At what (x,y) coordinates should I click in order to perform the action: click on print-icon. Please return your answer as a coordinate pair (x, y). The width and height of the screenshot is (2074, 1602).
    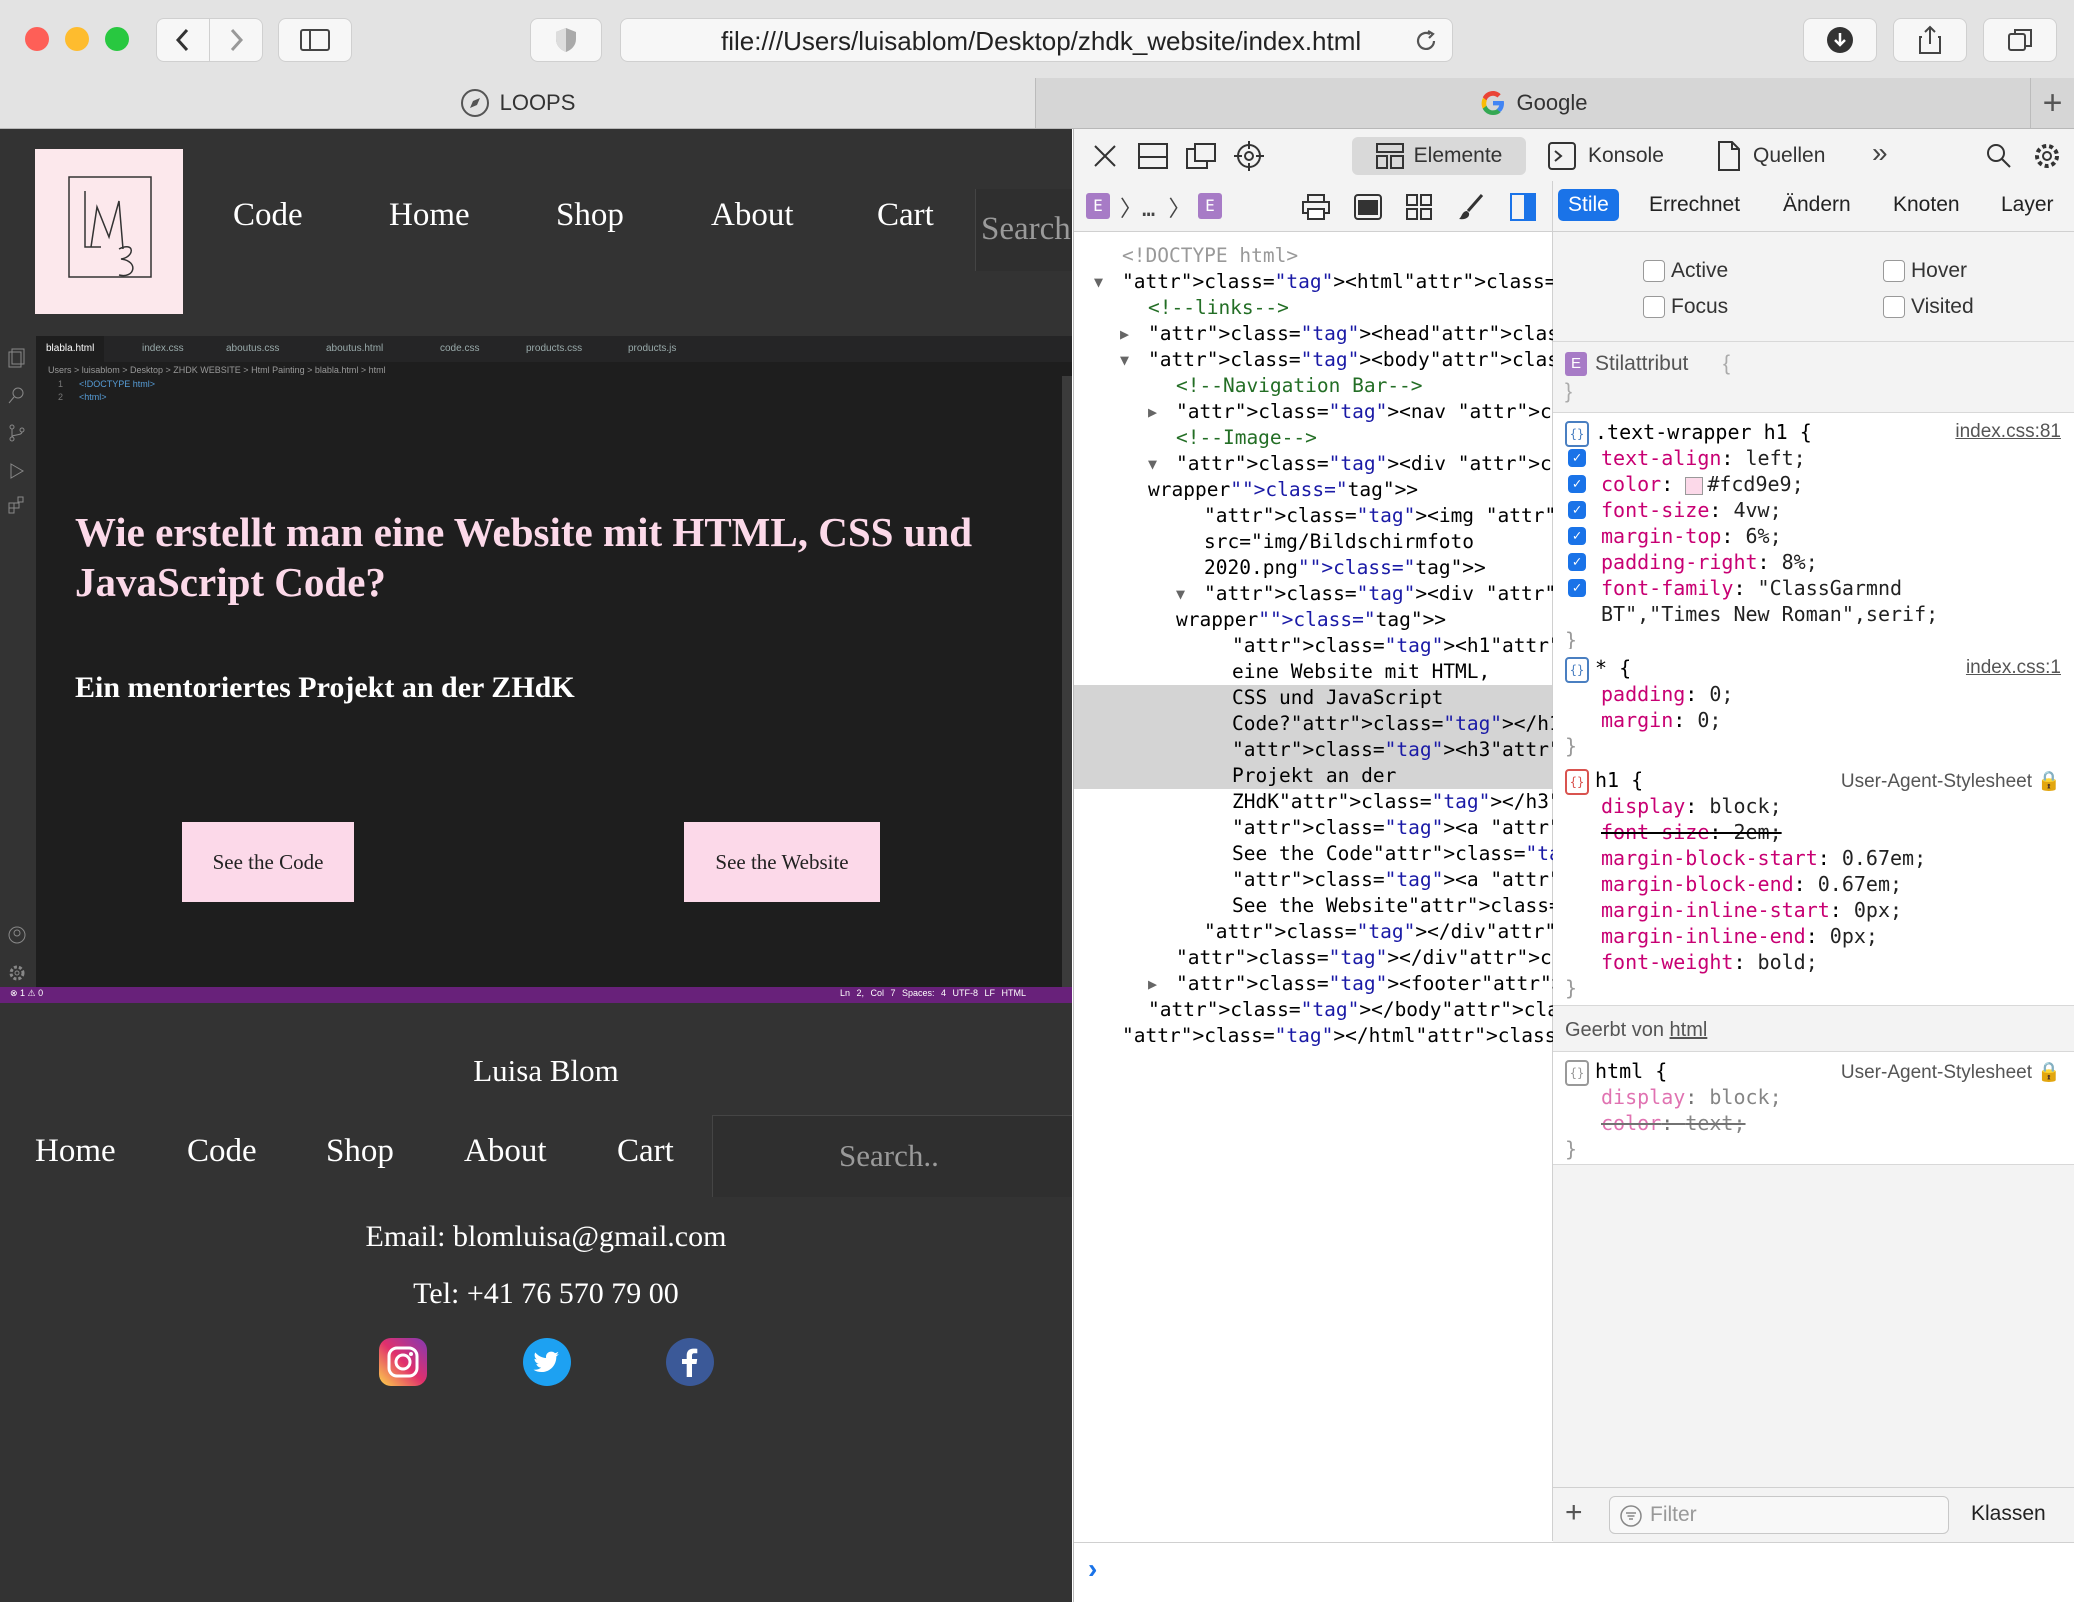
    Looking at the image, I should click on (1316, 207).